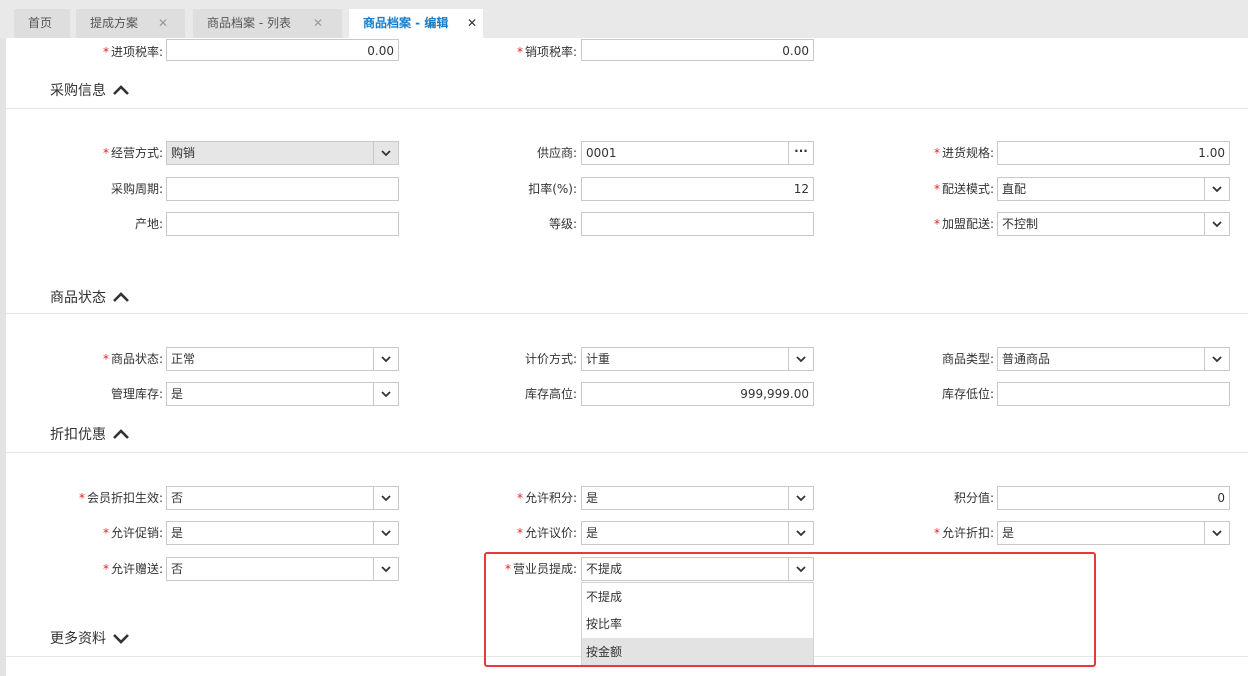  I want to click on section-purchase-header: 采购信息, so click(89, 91).